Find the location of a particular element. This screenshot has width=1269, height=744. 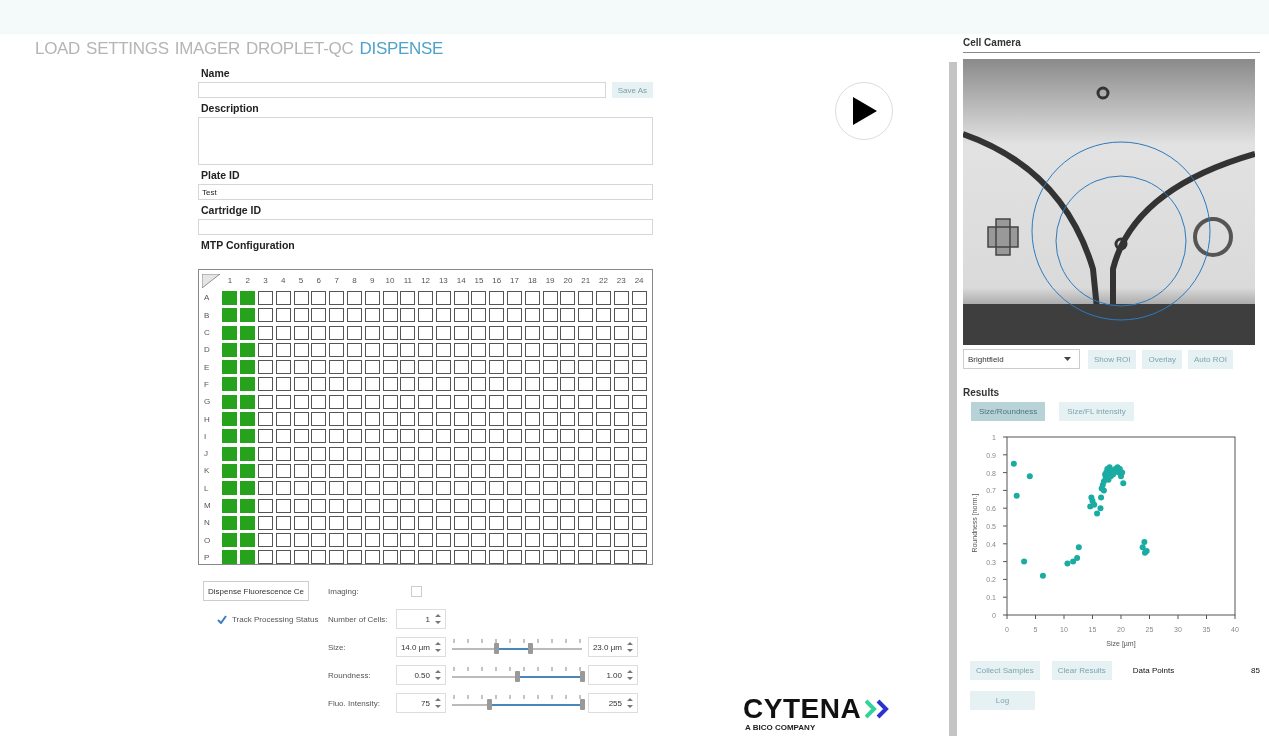

field-label: Cartridge ID is located at coordinates (232, 210).